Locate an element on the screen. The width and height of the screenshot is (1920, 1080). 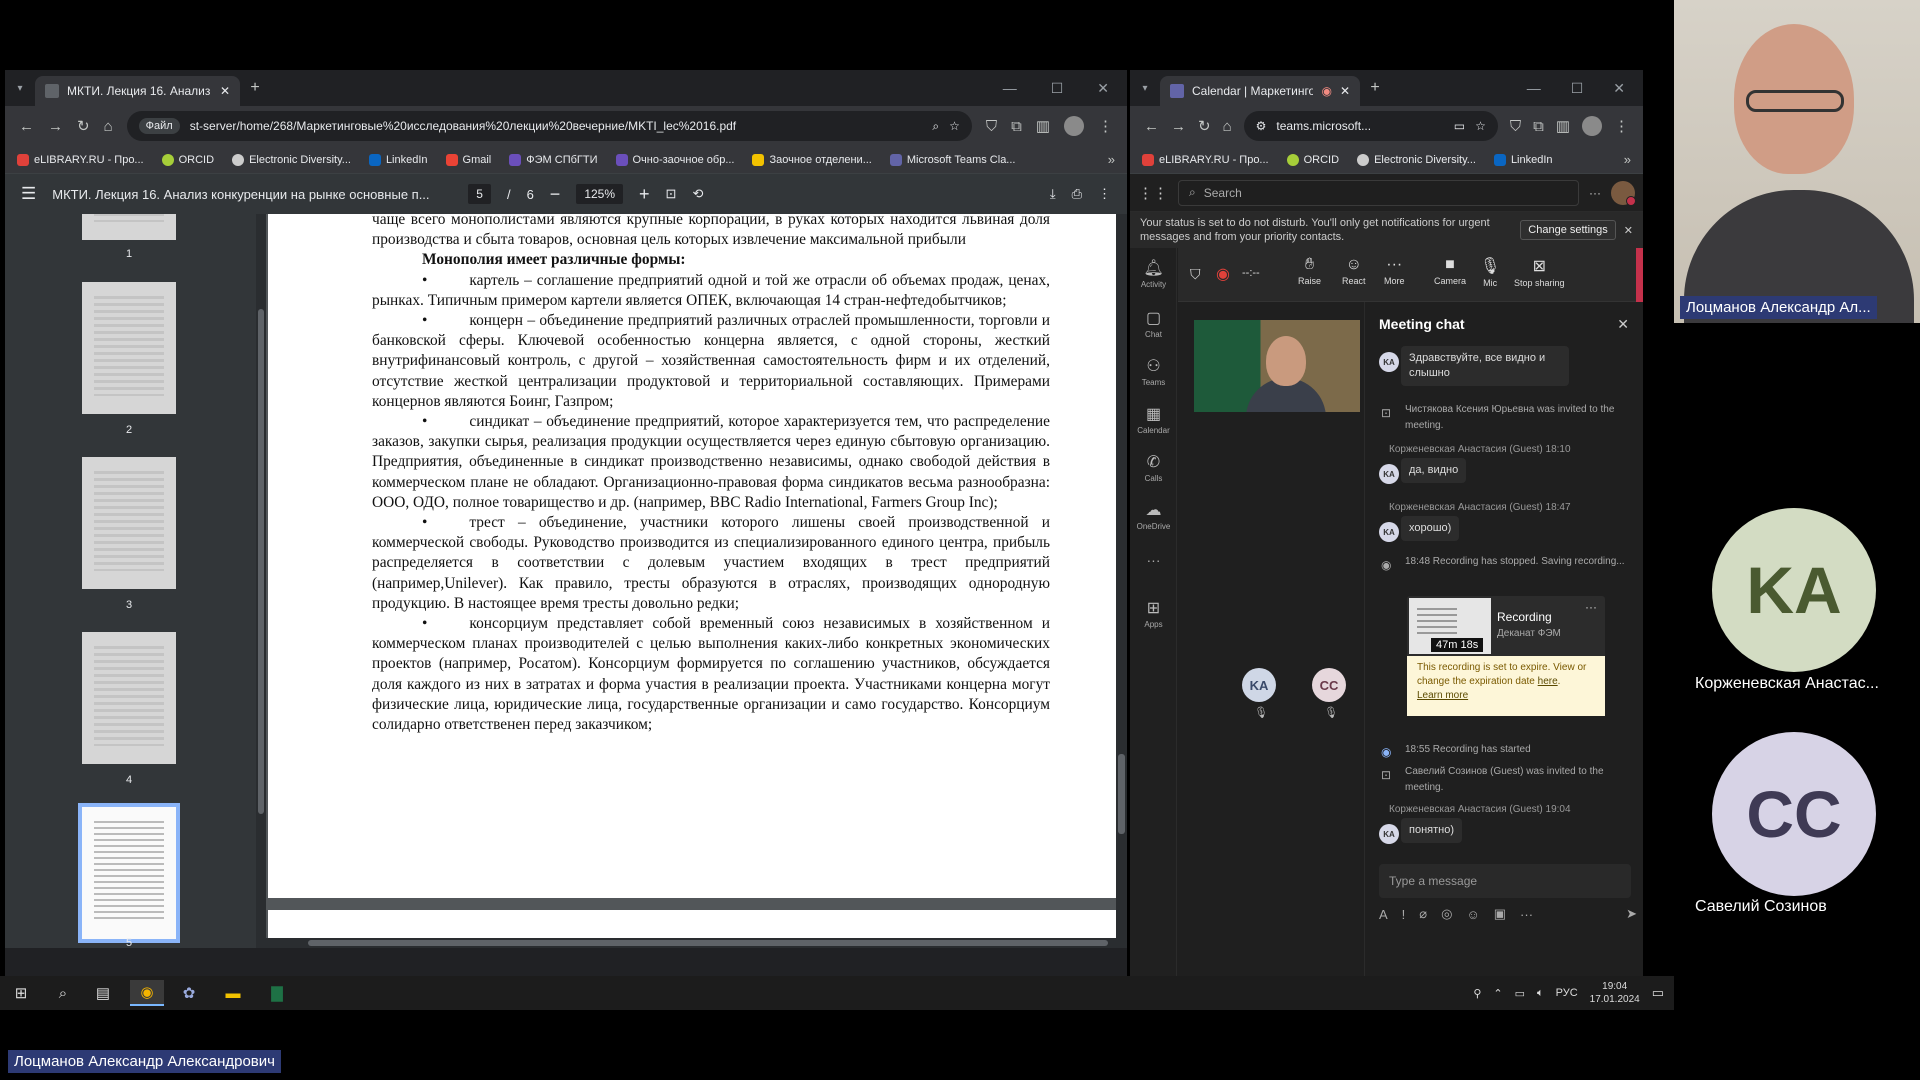
zoom-out-icon: − is located at coordinates (555, 194).